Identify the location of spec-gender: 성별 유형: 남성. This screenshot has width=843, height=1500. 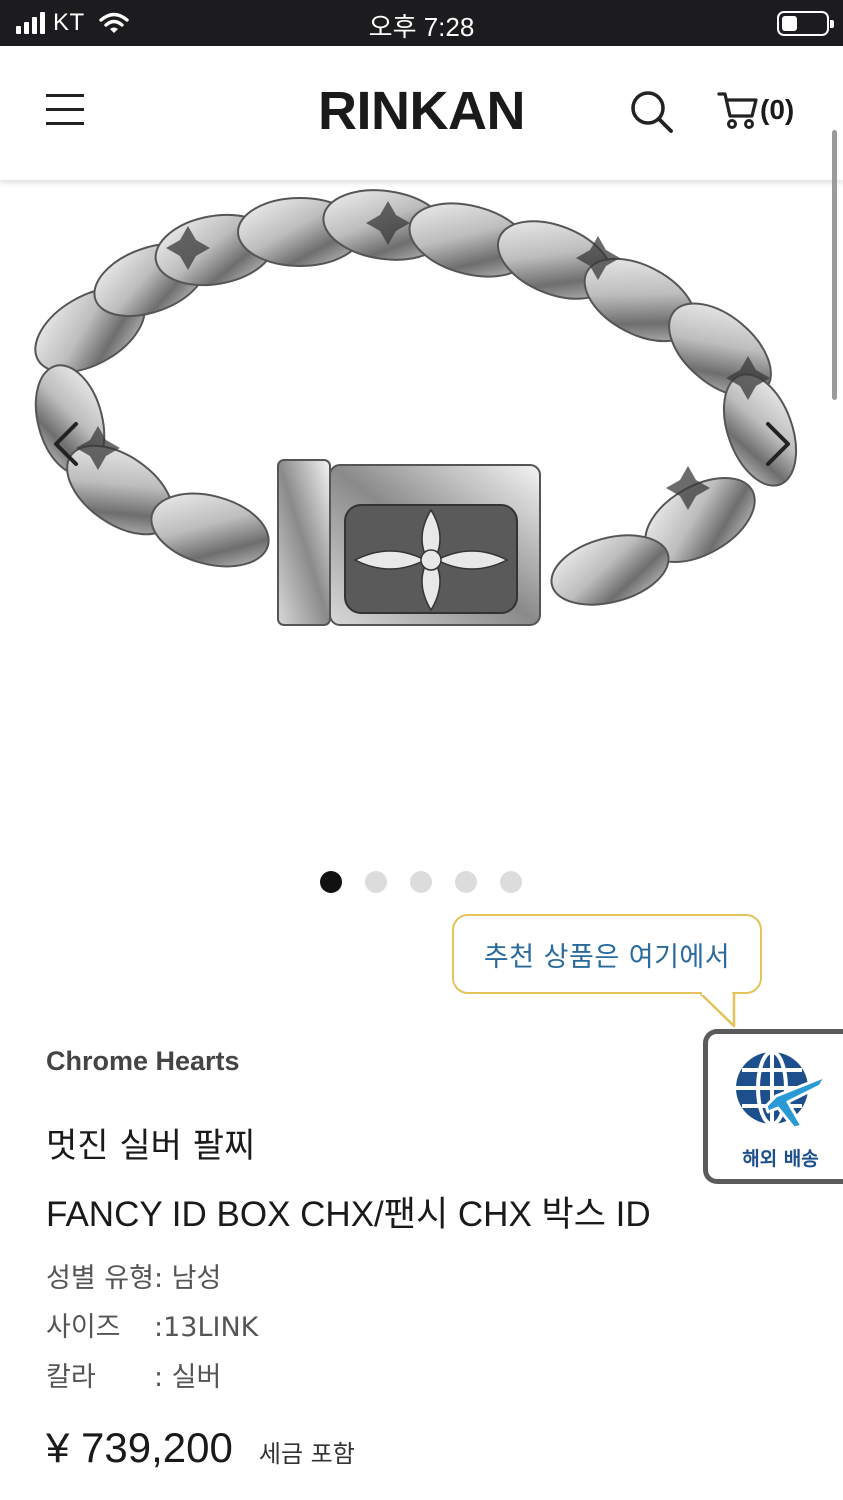
(133, 1275).